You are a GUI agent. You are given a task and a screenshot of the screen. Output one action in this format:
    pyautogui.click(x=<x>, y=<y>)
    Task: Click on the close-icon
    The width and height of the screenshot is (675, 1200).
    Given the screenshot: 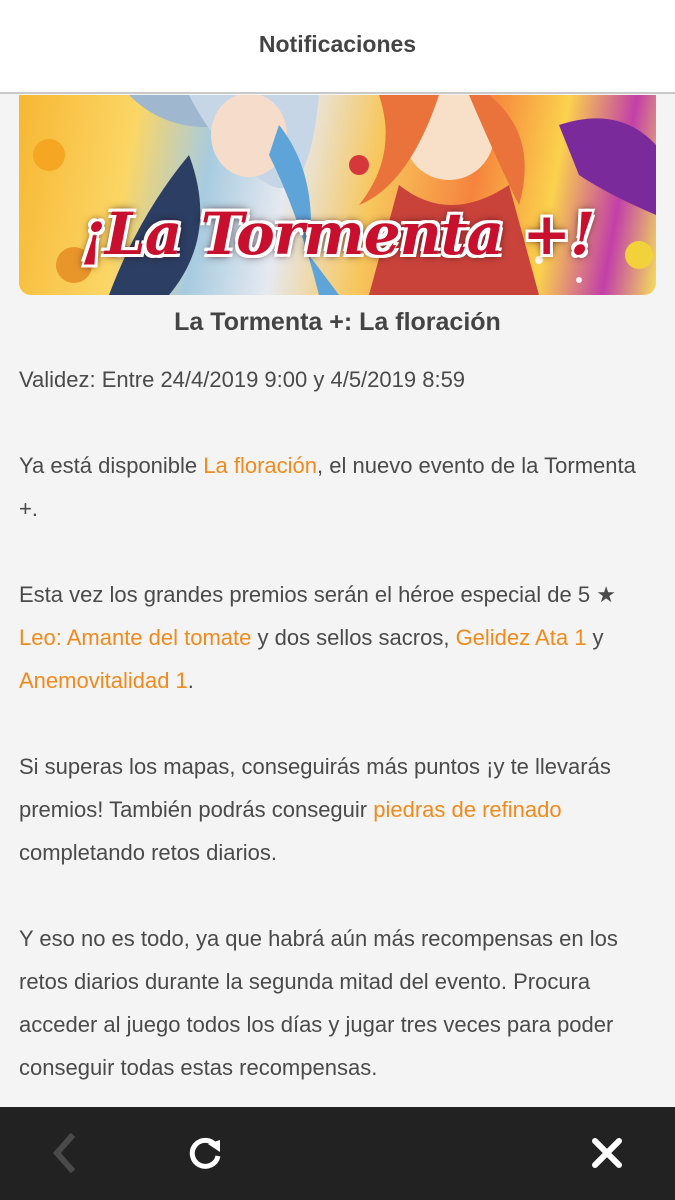 What is the action you would take?
    pyautogui.click(x=607, y=1153)
    